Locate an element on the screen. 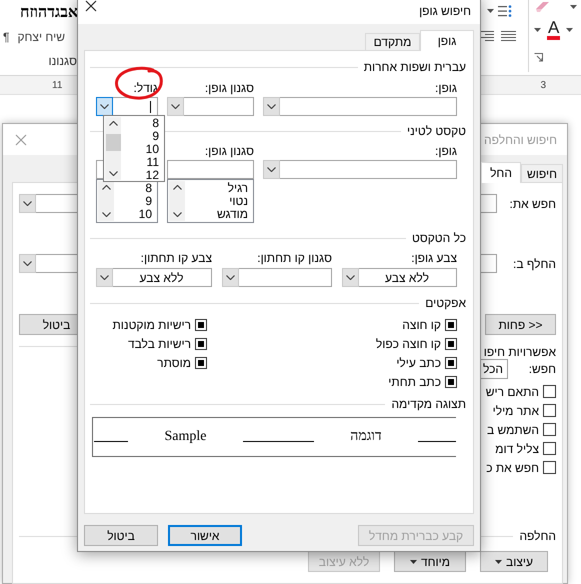  tab: גופן is located at coordinates (447, 40).